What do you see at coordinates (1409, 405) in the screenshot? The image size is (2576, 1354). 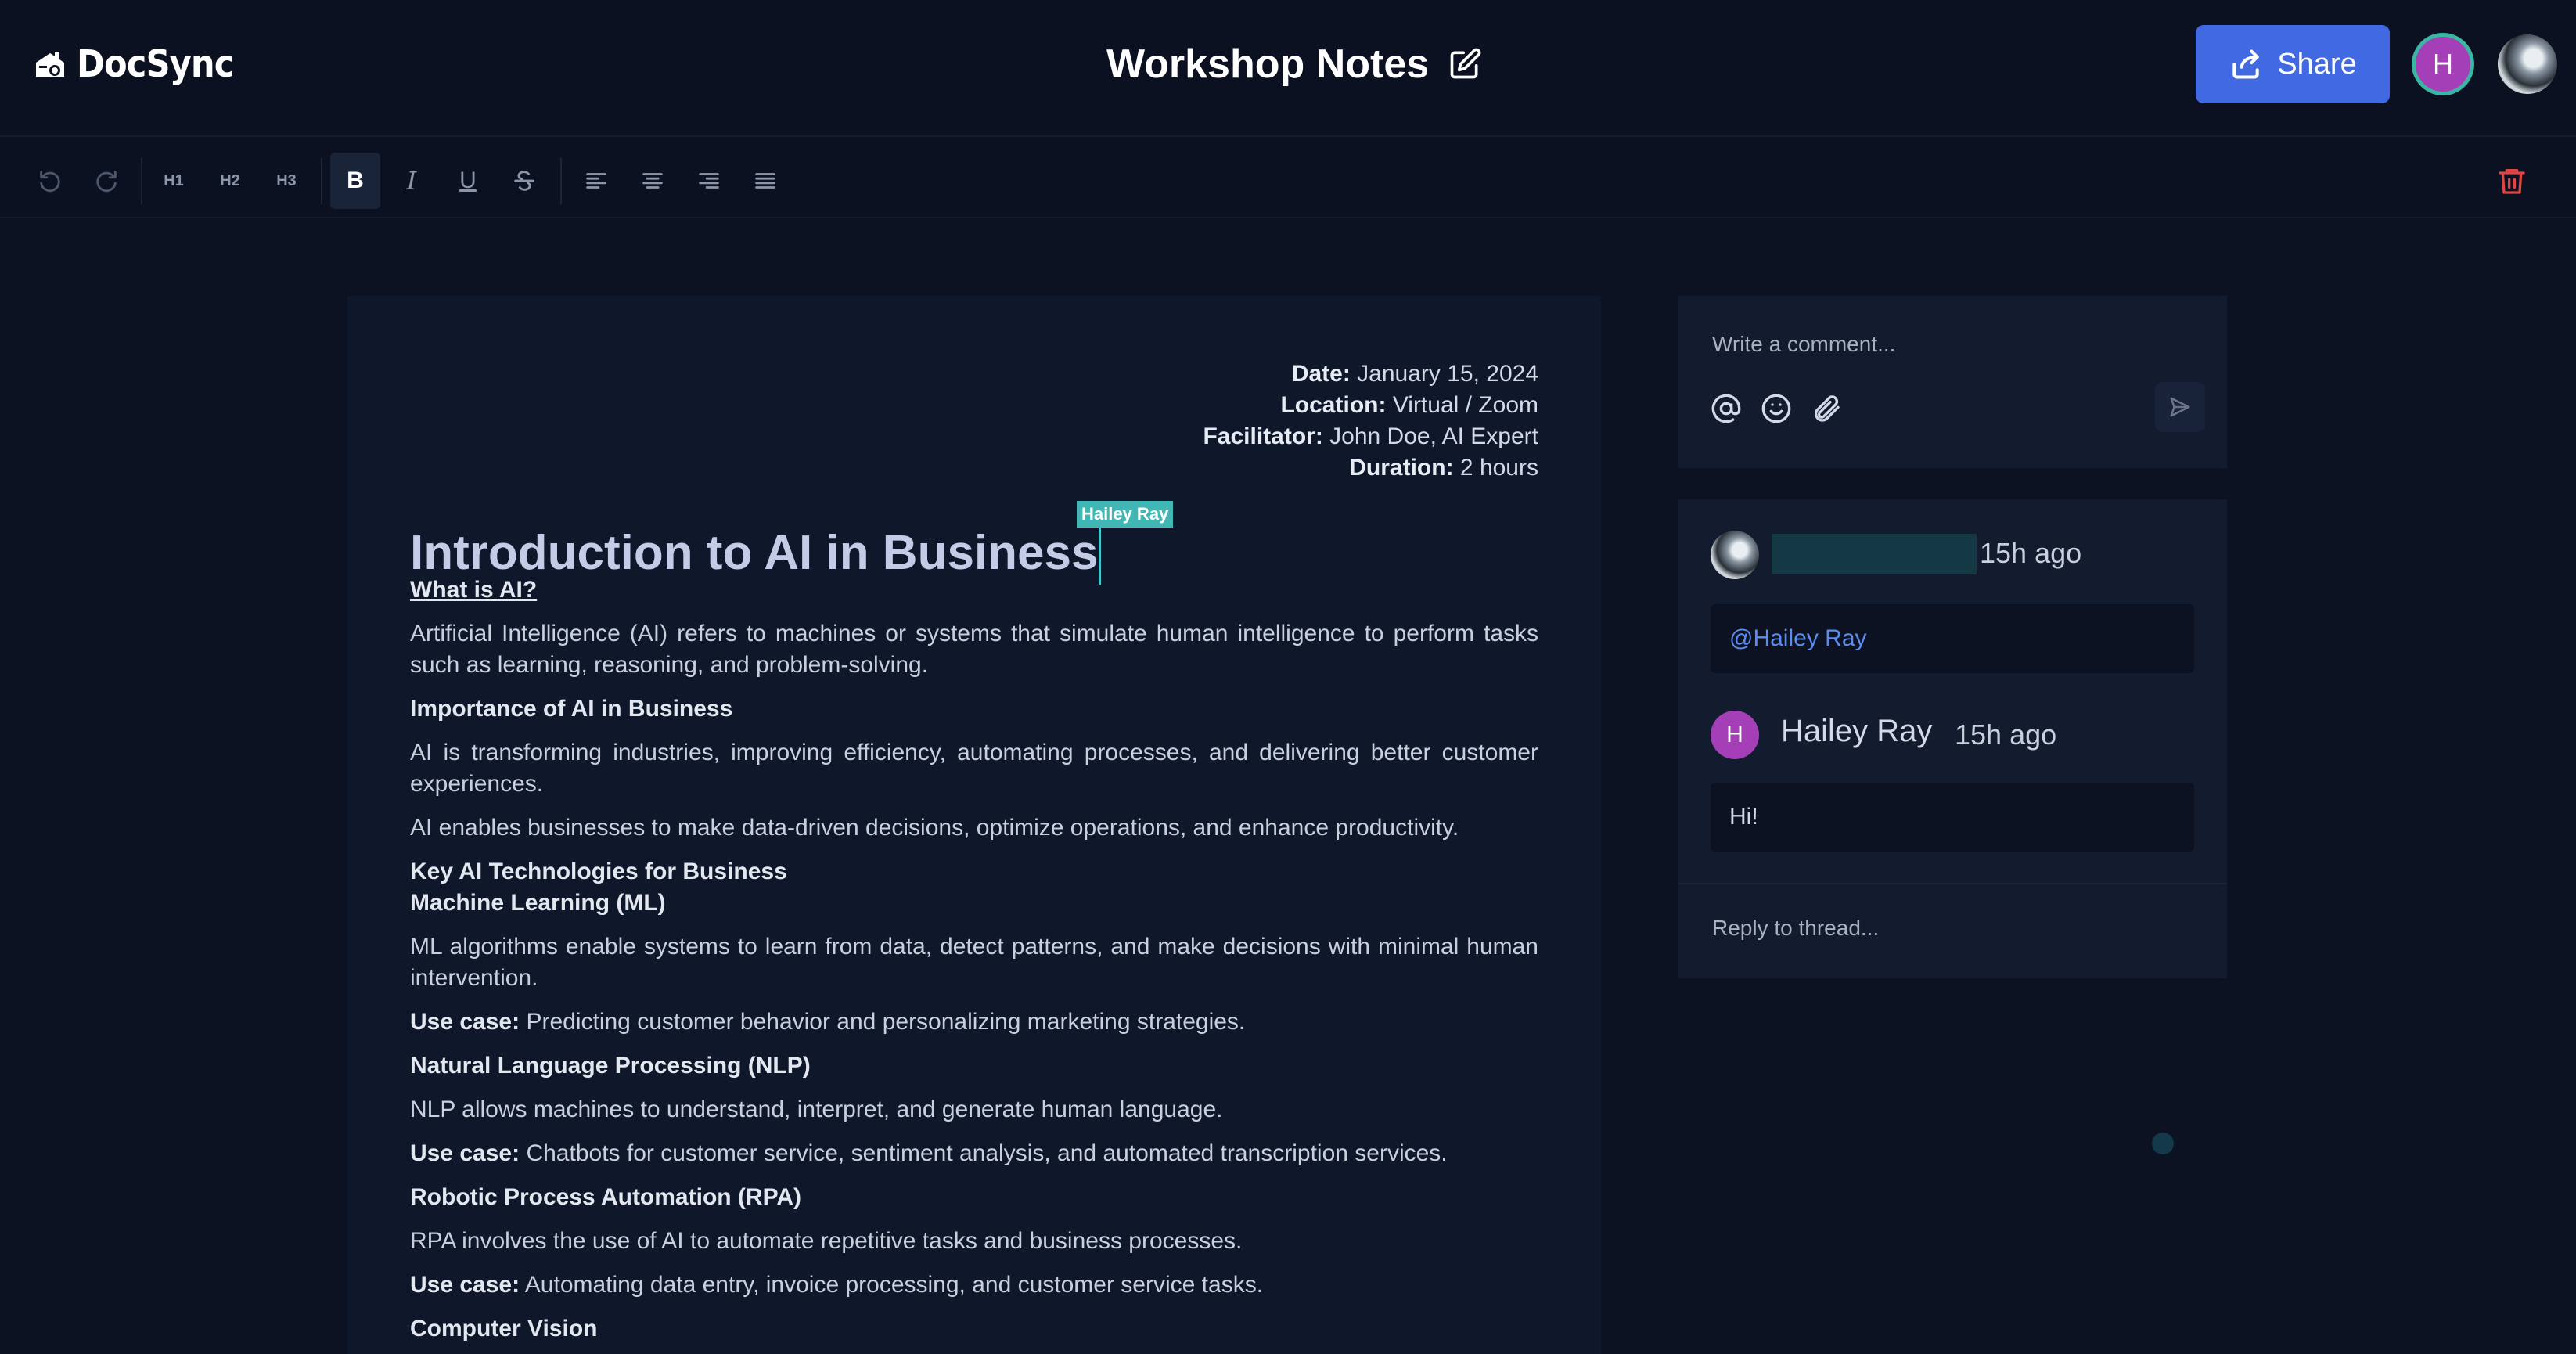 I see `meta-location: Location: Virtual / Zoom` at bounding box center [1409, 405].